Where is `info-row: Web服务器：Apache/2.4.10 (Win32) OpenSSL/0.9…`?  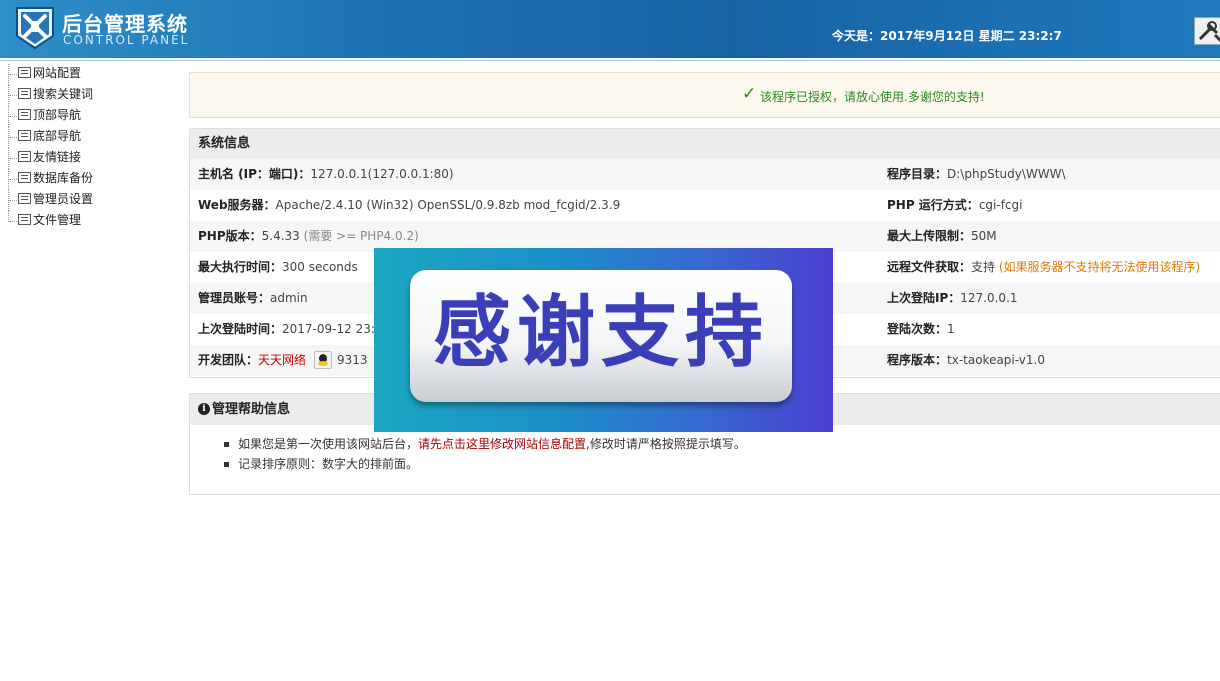 info-row: Web服务器：Apache/2.4.10 (Win32) OpenSSL/0.9… is located at coordinates (705, 205).